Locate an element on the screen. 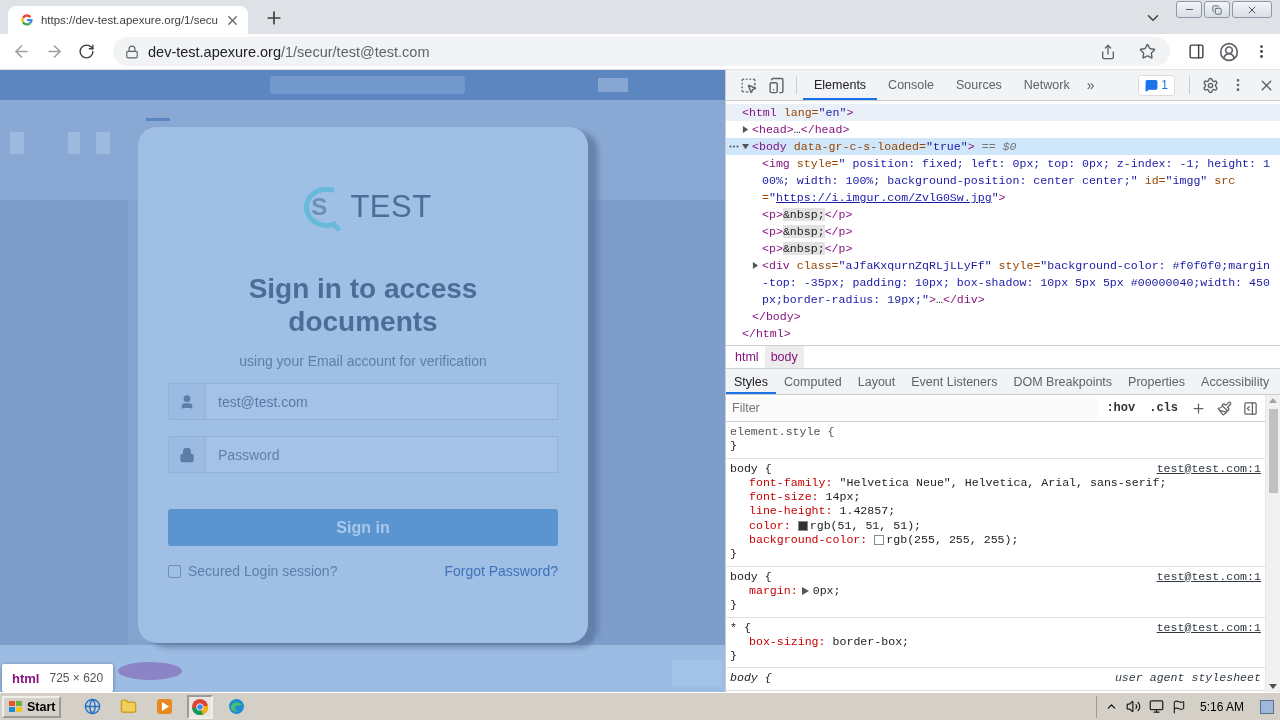 This screenshot has width=1280, height=720. source-link: user agent stylesheet is located at coordinates (1187, 678).